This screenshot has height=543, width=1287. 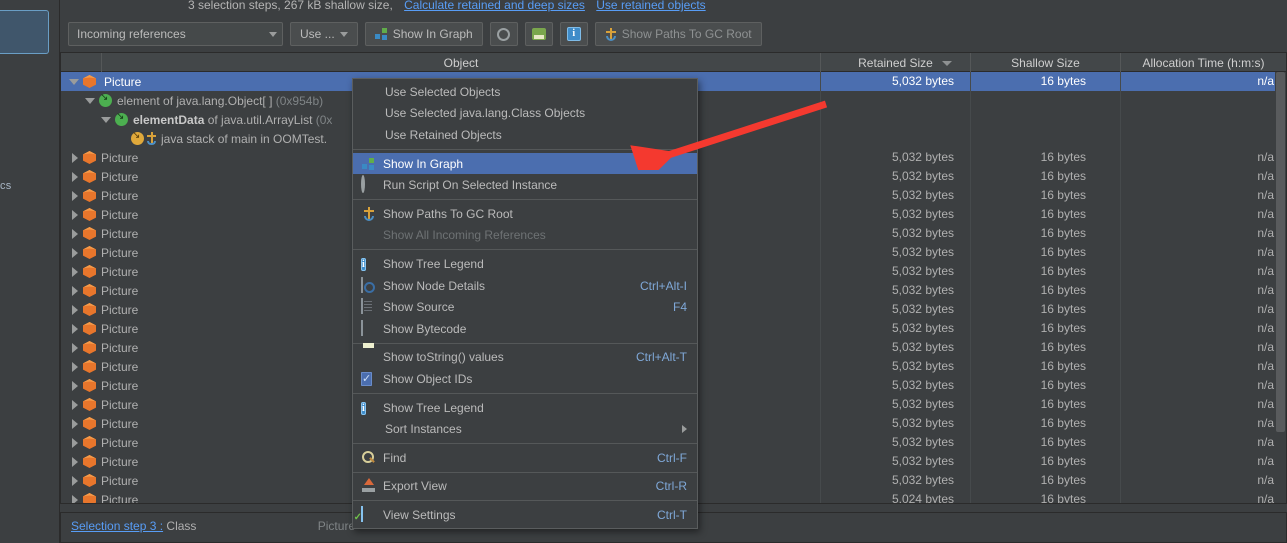 What do you see at coordinates (525, 135) in the screenshot?
I see `menu-item-use-retained-objects: Use Retained Objects` at bounding box center [525, 135].